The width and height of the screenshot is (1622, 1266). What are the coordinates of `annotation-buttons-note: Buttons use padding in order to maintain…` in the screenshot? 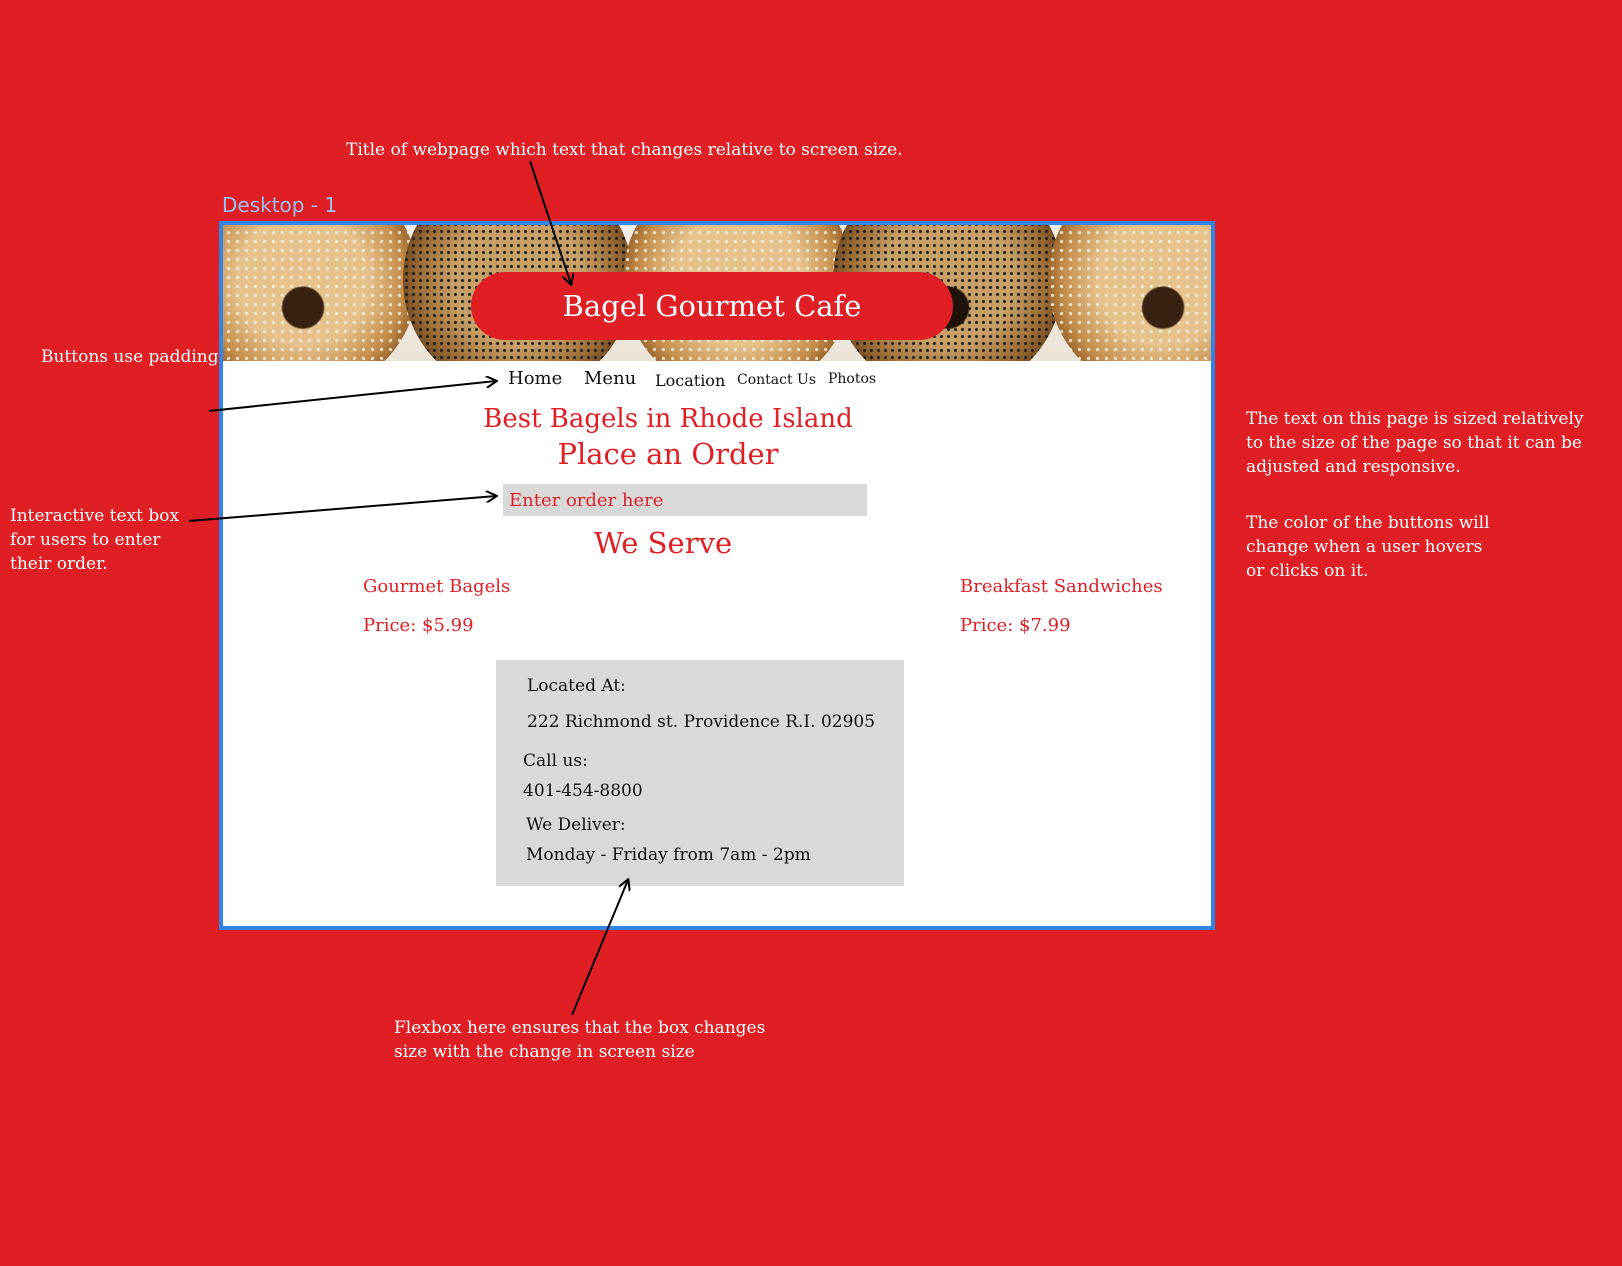 It's located at (130, 357).